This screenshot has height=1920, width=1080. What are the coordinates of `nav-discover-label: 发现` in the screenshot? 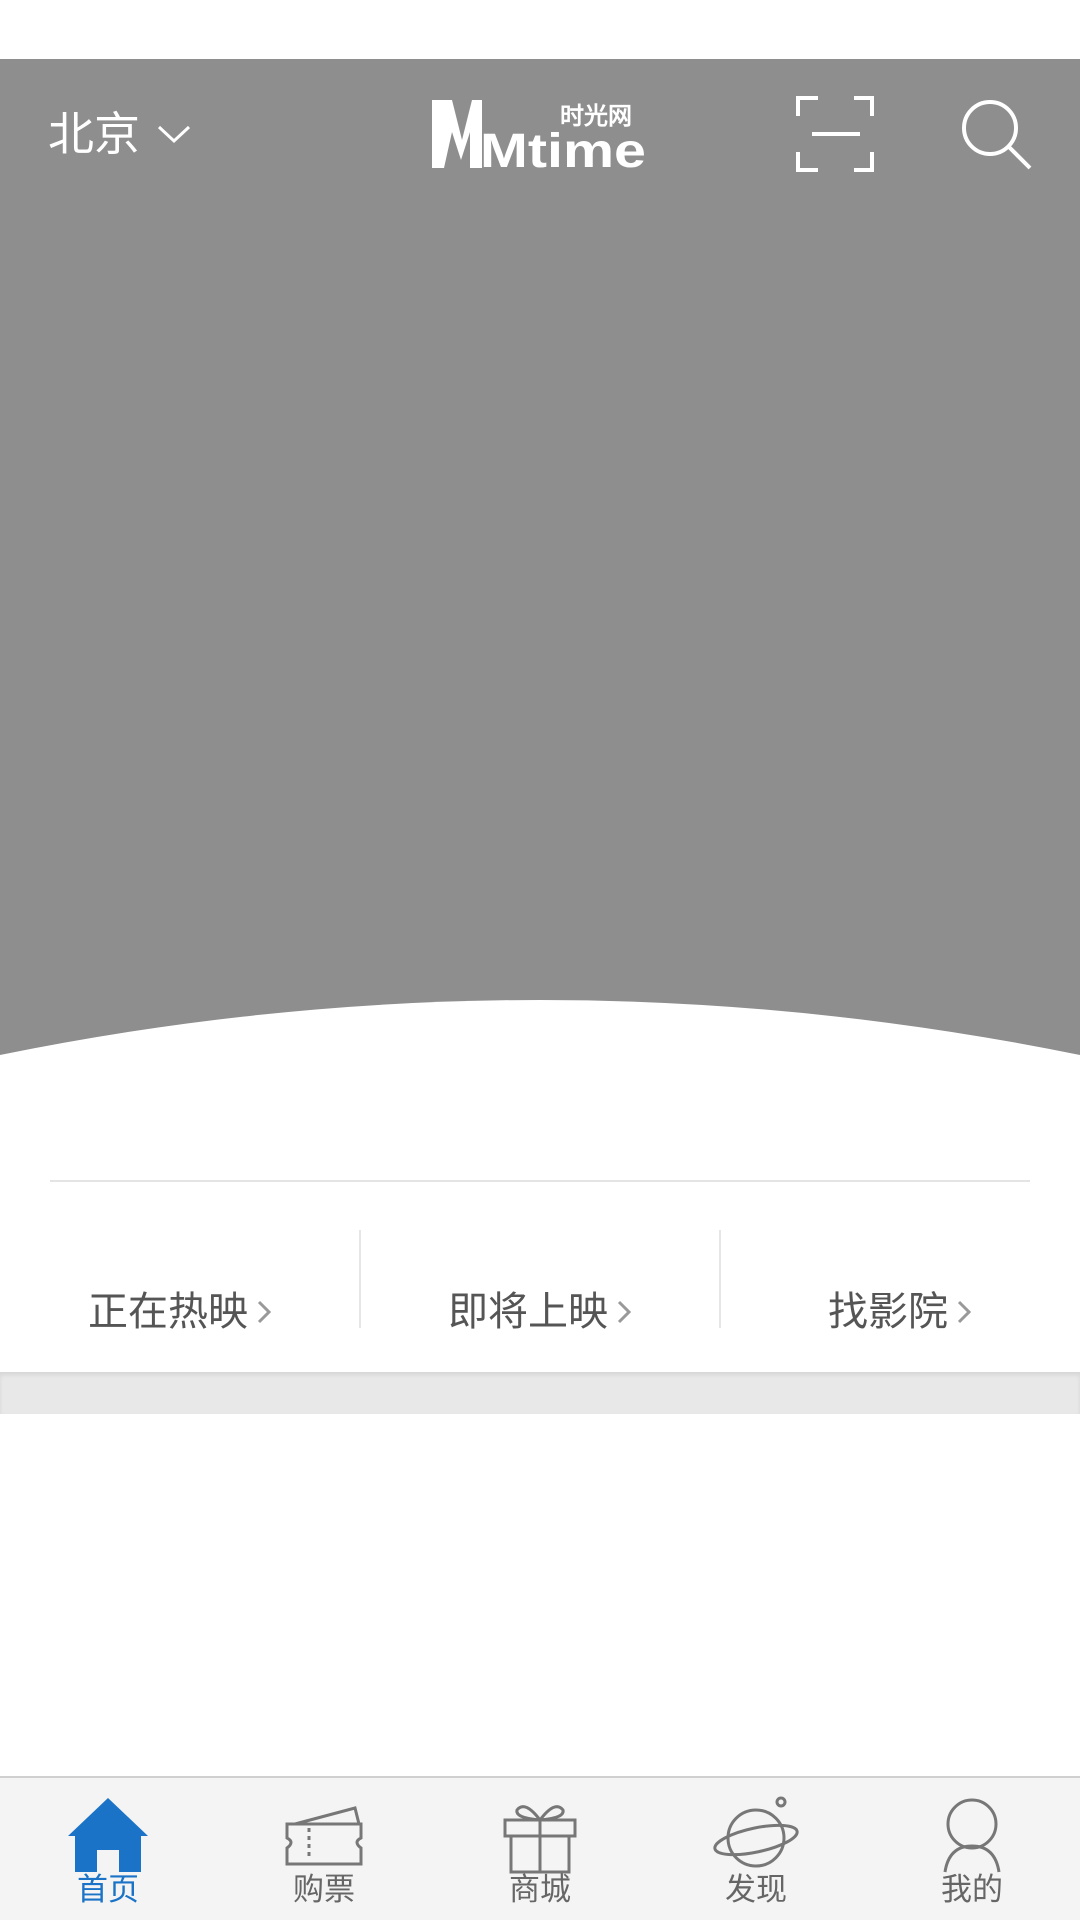 It's located at (756, 1890).